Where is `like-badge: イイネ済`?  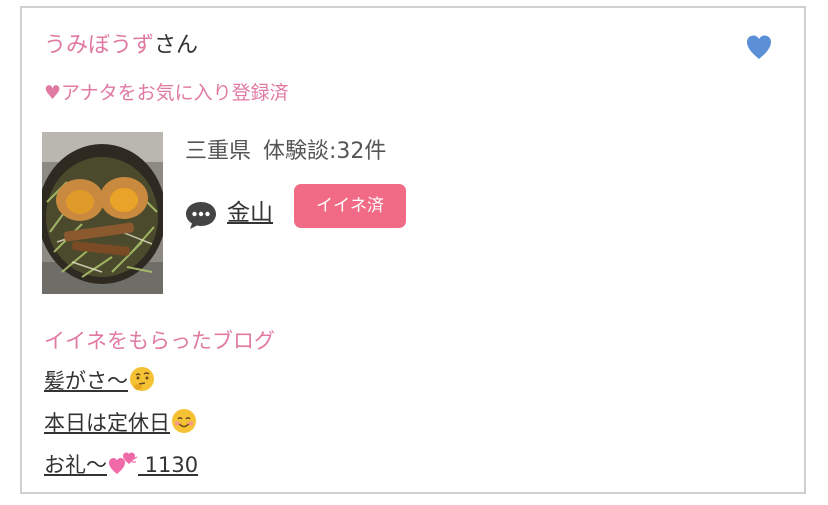 like-badge: イイネ済 is located at coordinates (350, 206).